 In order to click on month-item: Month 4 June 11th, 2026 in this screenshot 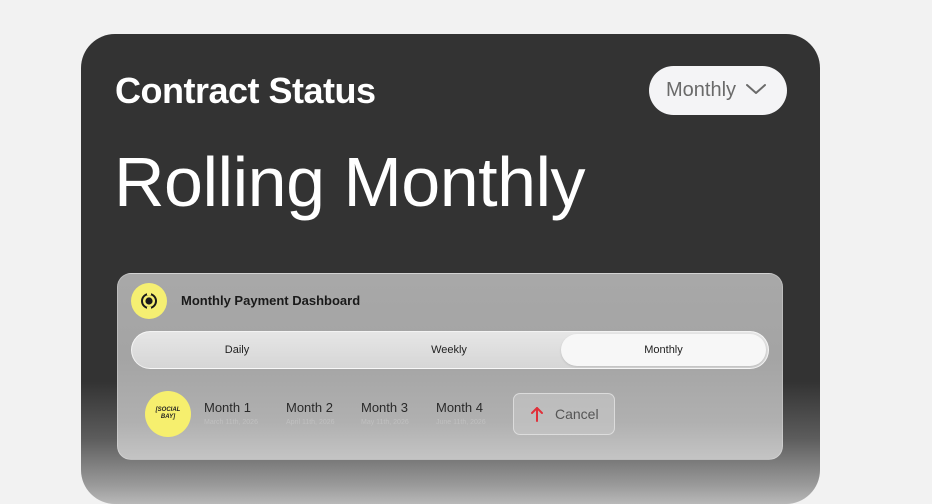, I will do `click(461, 413)`.